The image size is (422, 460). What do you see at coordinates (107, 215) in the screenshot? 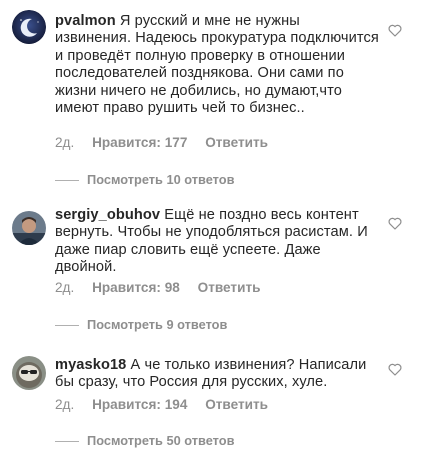
I see `username: sergiy_obuhov` at bounding box center [107, 215].